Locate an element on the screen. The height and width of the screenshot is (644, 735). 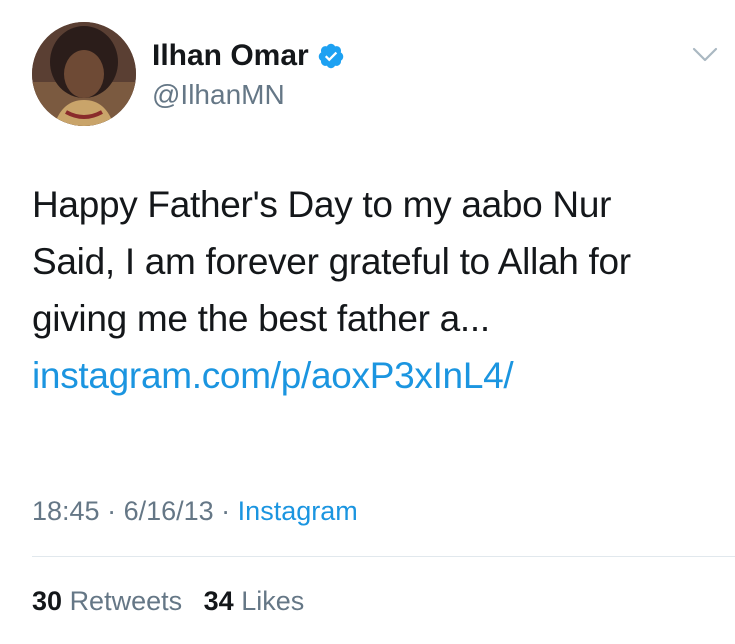
author-name-row: Ilhan Omar is located at coordinates (248, 56).